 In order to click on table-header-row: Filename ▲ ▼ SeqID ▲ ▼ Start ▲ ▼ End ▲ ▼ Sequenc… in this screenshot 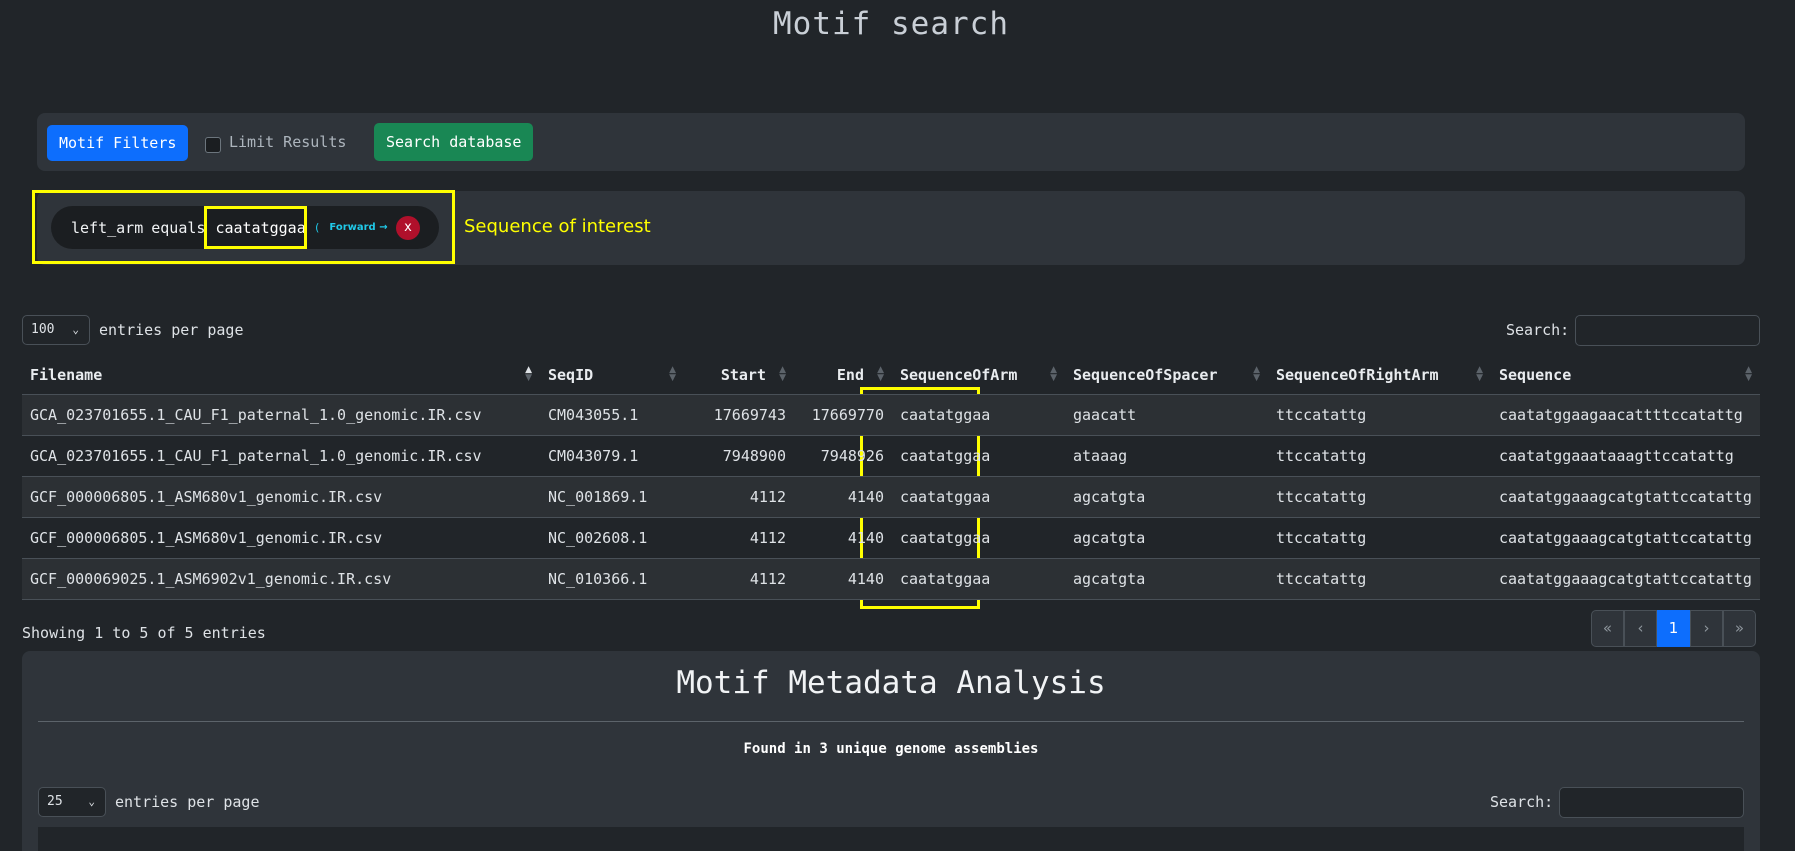, I will do `click(891, 375)`.